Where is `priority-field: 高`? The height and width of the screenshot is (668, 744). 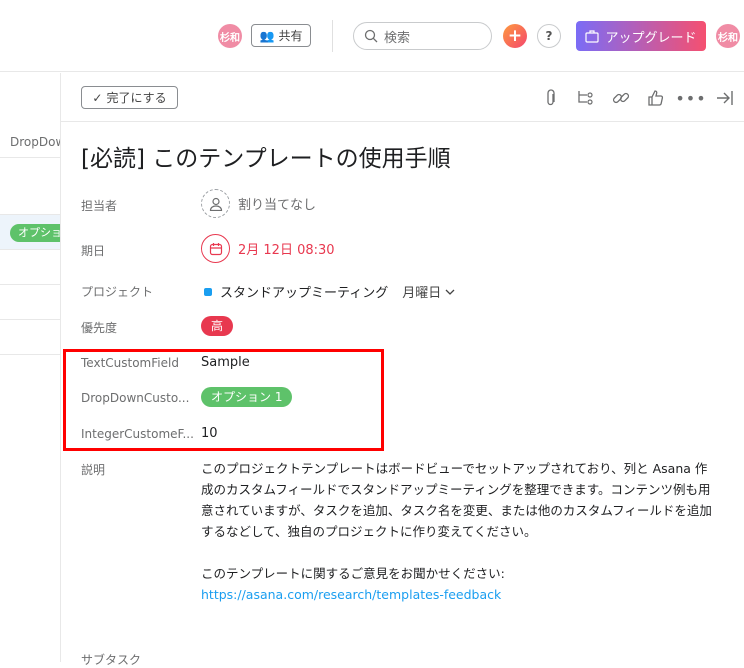 priority-field: 高 is located at coordinates (217, 326).